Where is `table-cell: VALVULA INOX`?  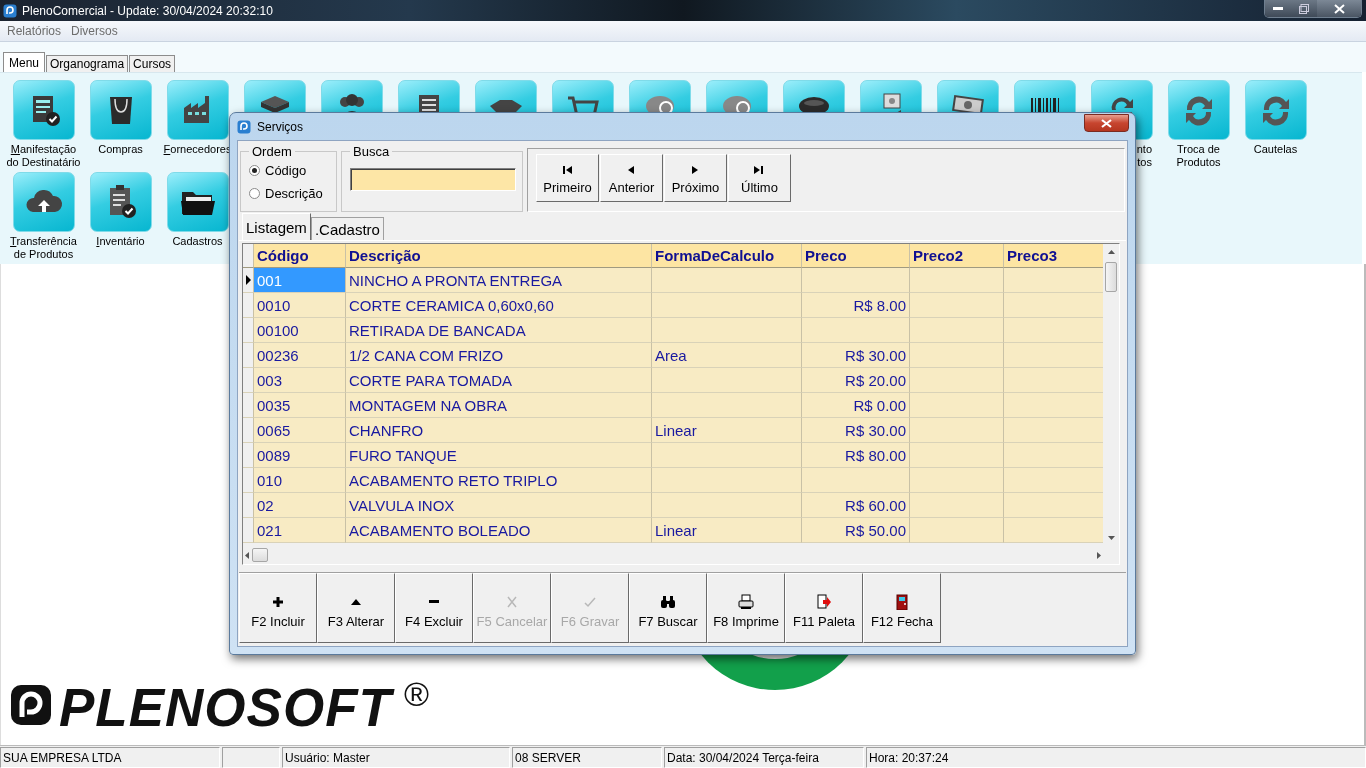 table-cell: VALVULA INOX is located at coordinates (499, 505).